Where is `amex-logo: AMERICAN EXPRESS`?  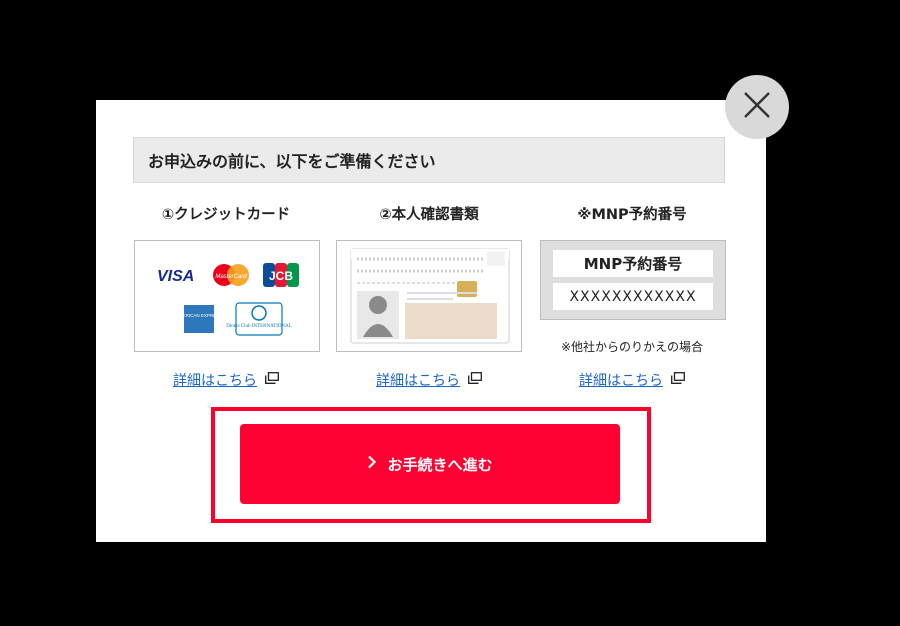 amex-logo: AMERICAN EXPRESS is located at coordinates (199, 319).